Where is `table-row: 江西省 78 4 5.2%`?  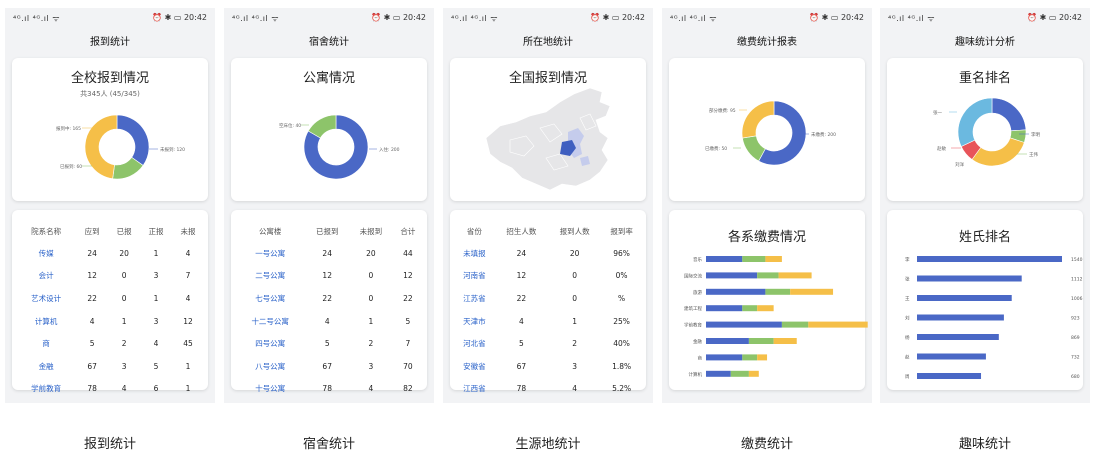
table-row: 江西省 78 4 5.2% is located at coordinates (548, 389).